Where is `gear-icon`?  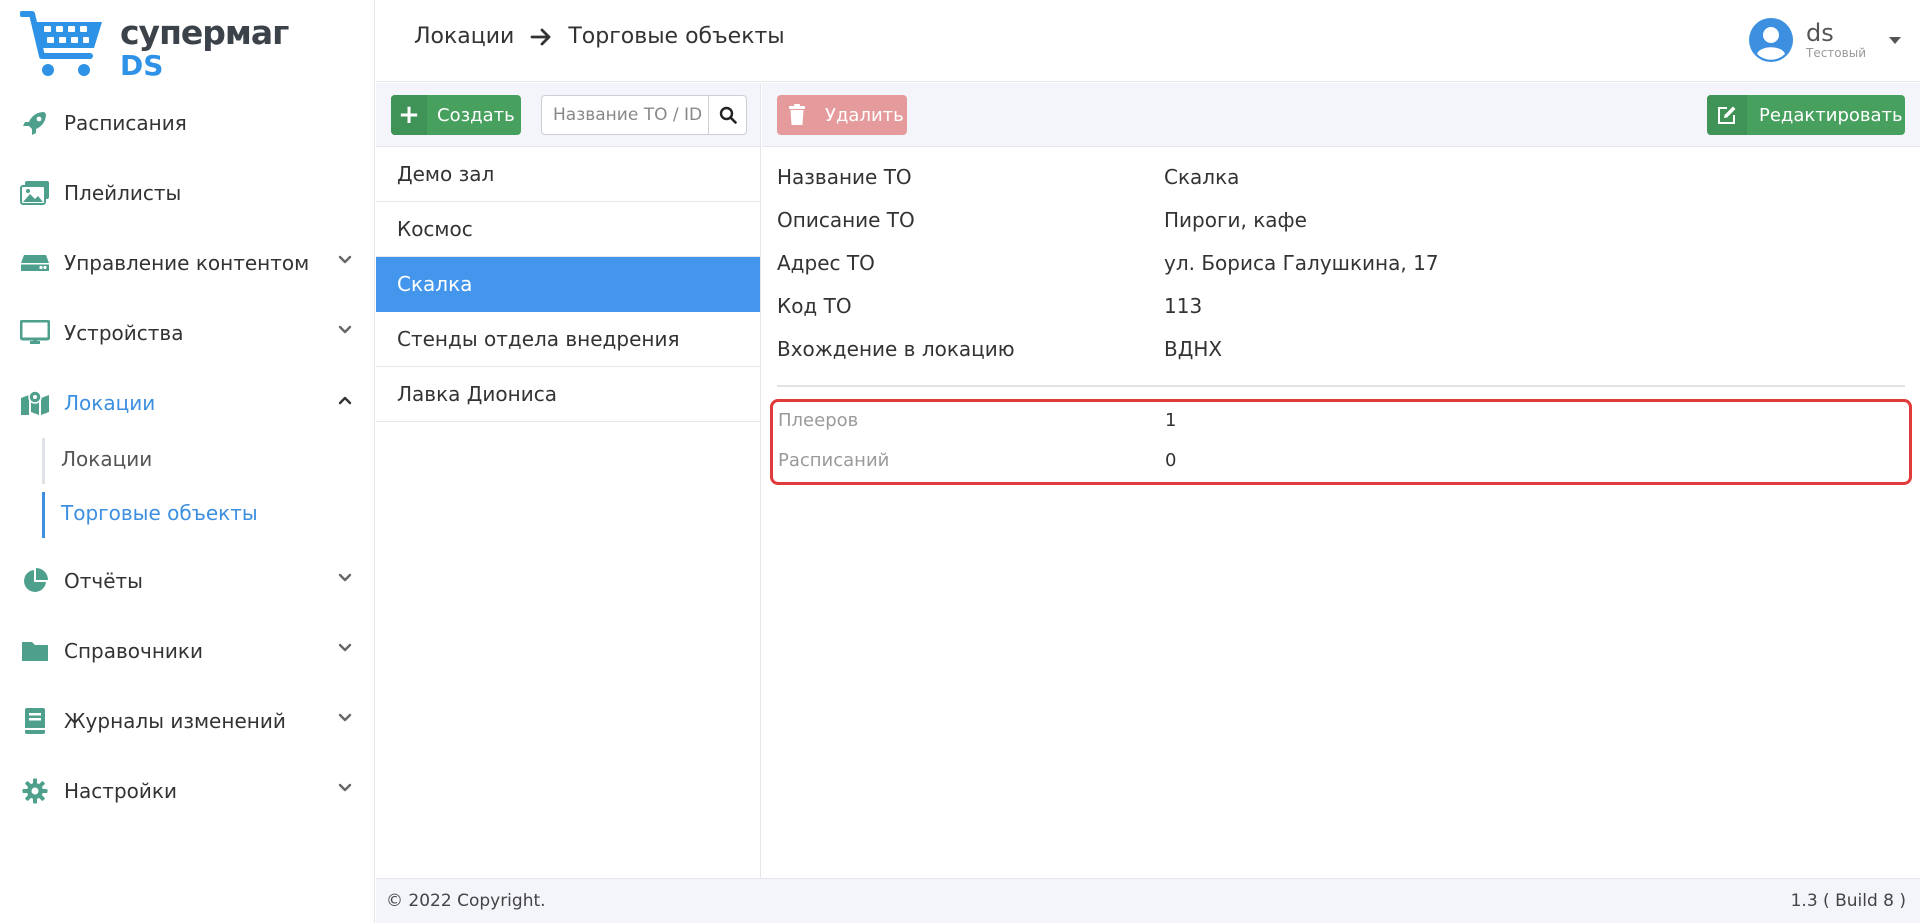 gear-icon is located at coordinates (35, 791).